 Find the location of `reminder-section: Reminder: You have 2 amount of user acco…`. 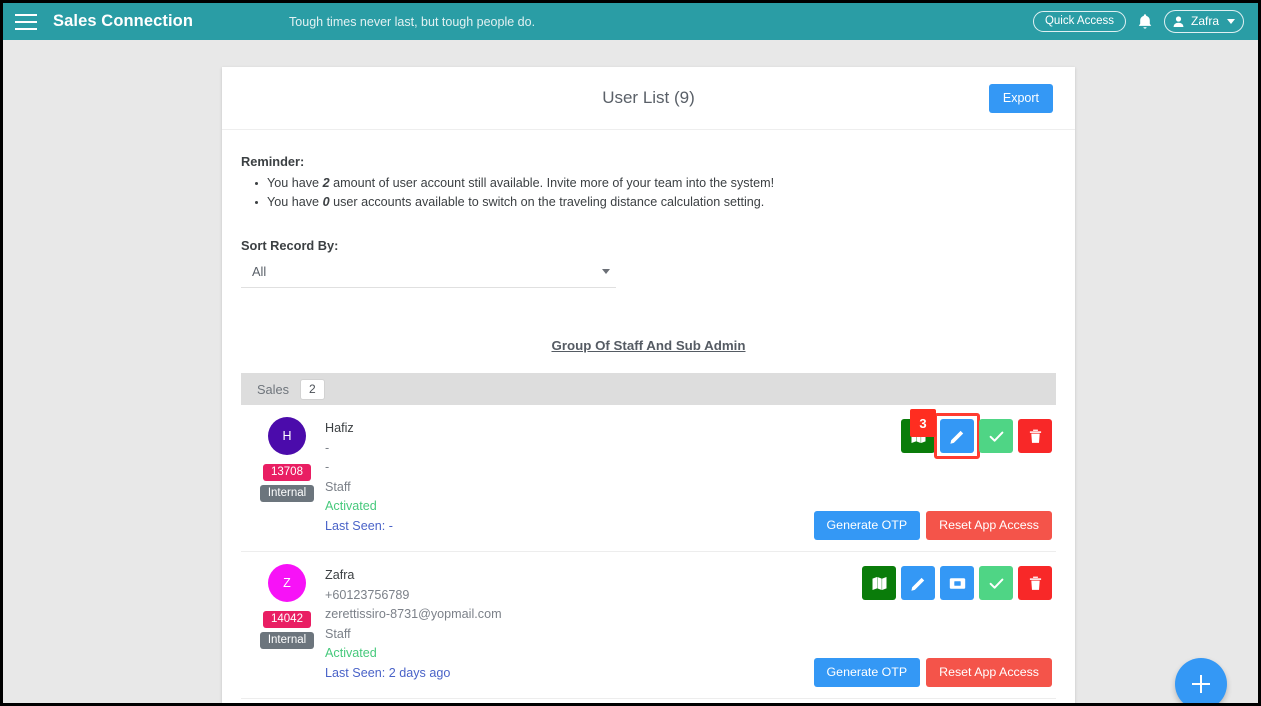

reminder-section: Reminder: You have 2 amount of user acco… is located at coordinates (648, 171).